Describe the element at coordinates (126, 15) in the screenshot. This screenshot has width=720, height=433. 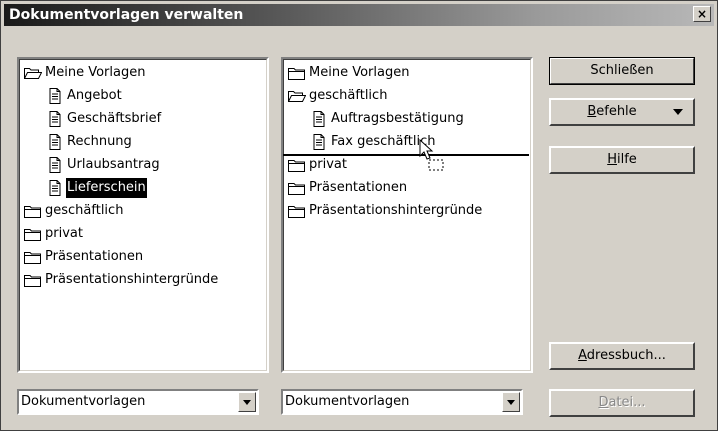
I see `dialog-title: Dokumentvorlagen verwalten` at that location.